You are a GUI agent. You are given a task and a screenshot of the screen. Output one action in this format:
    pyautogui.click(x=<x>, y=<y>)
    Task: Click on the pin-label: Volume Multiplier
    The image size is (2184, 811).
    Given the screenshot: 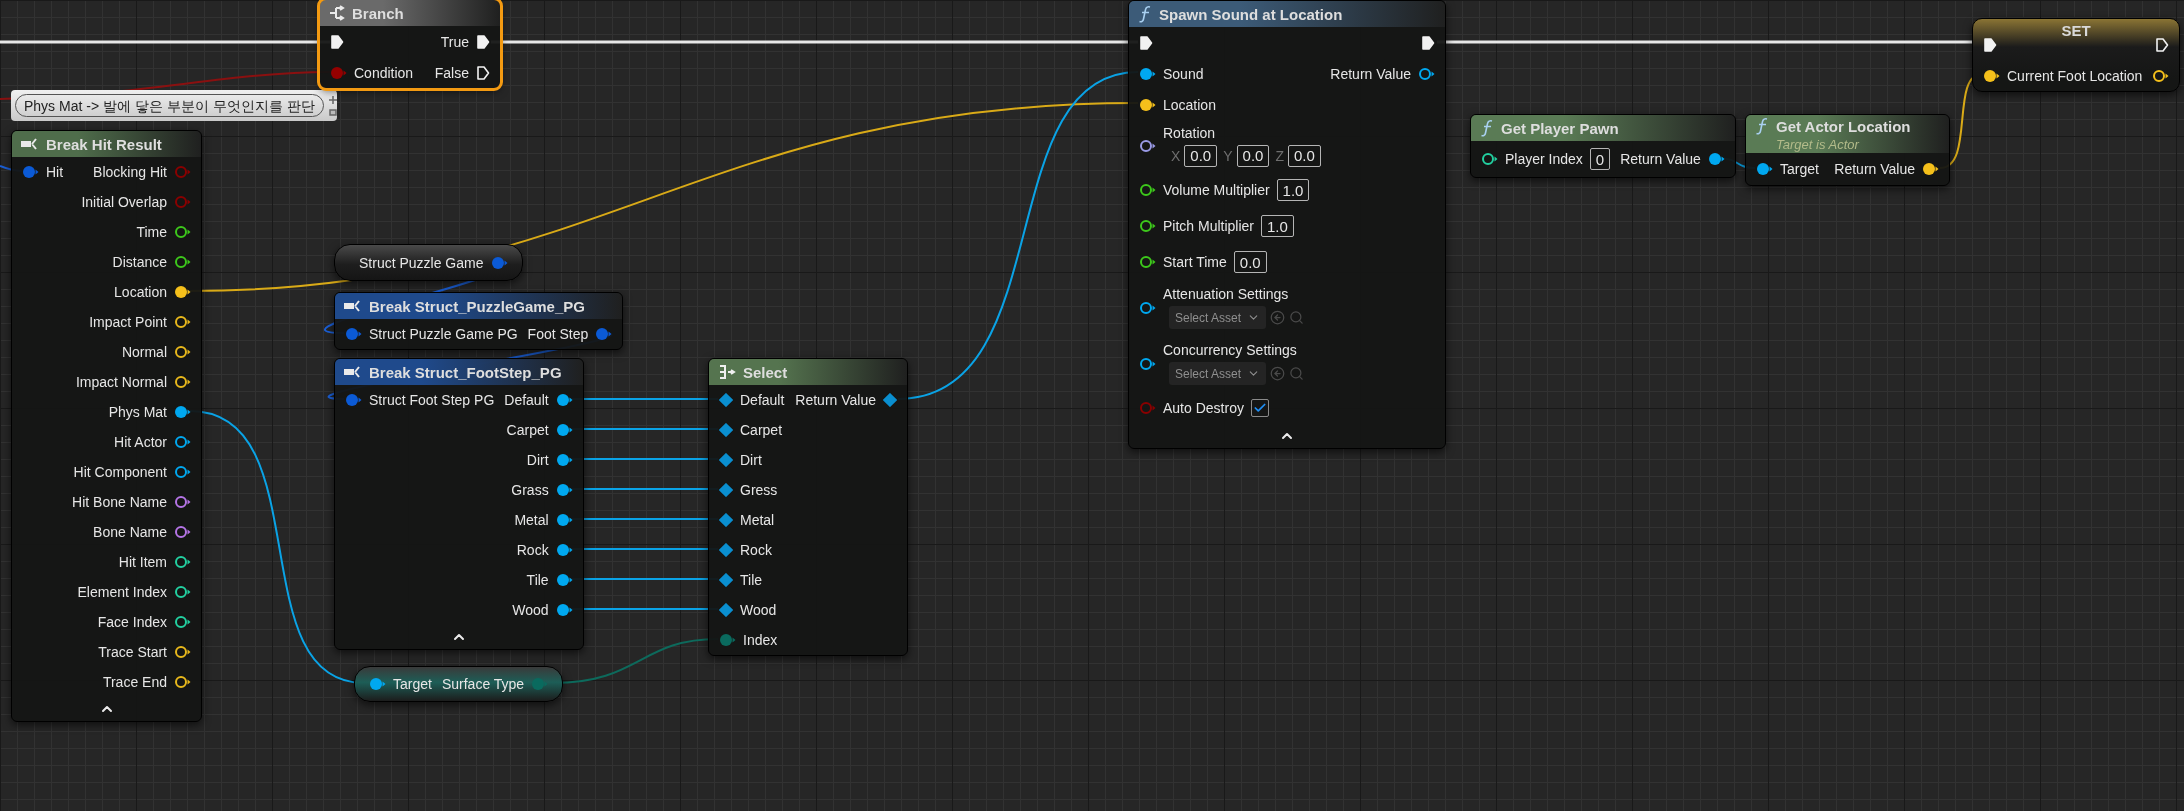 What is the action you would take?
    pyautogui.click(x=1216, y=190)
    